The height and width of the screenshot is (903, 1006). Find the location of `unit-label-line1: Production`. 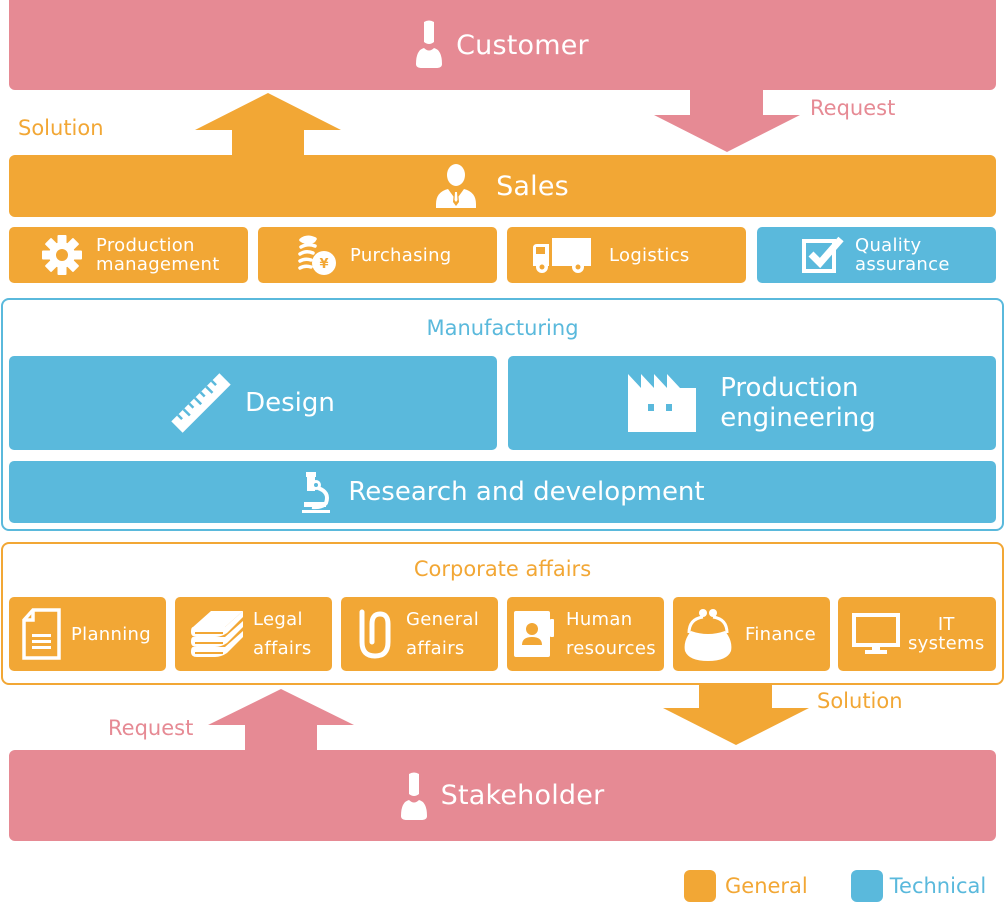

unit-label-line1: Production is located at coordinates (145, 245).